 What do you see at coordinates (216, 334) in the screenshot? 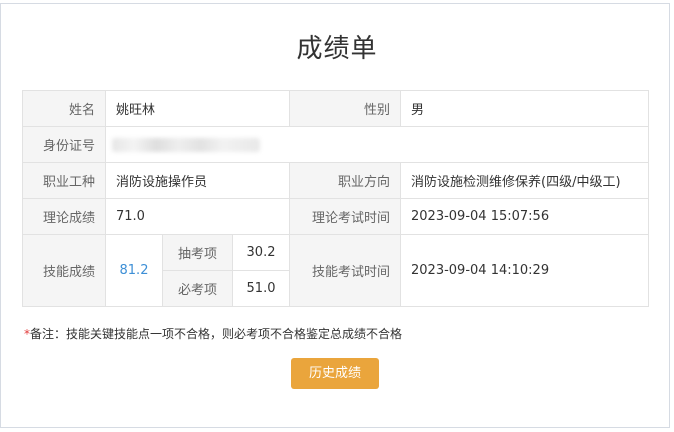
I see `remark-text: 备注：技能关键技能点一项不合格，则必考项不合格鉴定总成绩不合格` at bounding box center [216, 334].